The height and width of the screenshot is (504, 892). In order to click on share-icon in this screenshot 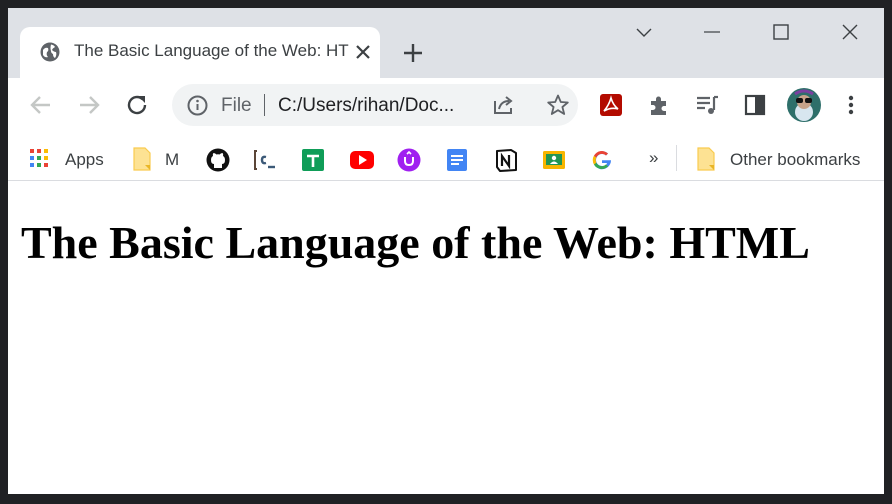, I will do `click(504, 105)`.